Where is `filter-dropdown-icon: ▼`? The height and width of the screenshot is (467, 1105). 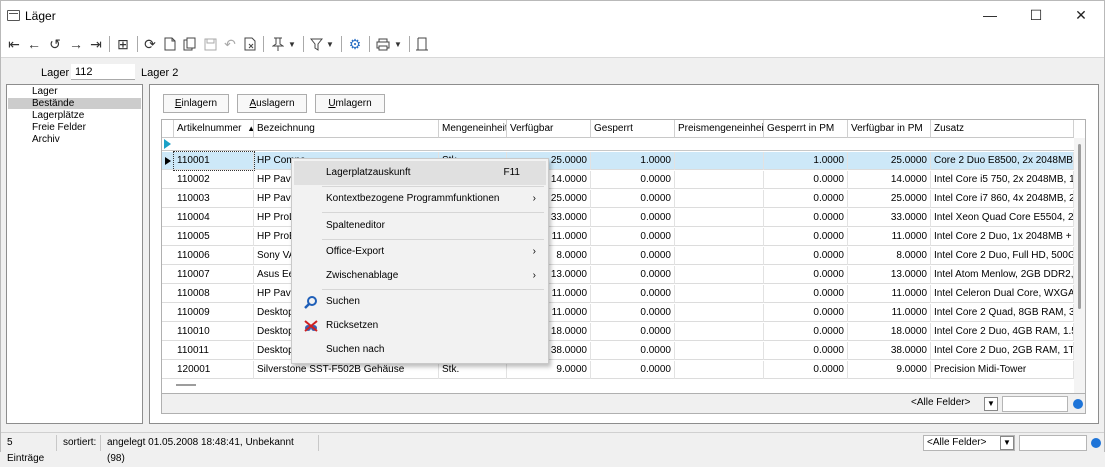 filter-dropdown-icon: ▼ is located at coordinates (330, 44).